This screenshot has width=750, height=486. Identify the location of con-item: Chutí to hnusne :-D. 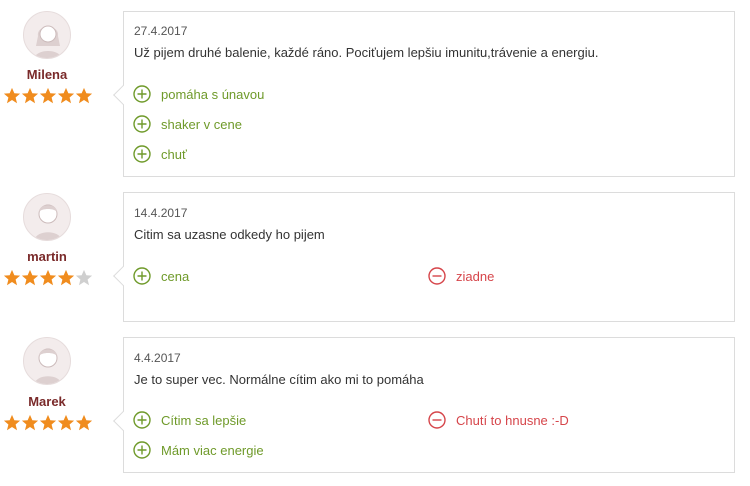
(498, 420).